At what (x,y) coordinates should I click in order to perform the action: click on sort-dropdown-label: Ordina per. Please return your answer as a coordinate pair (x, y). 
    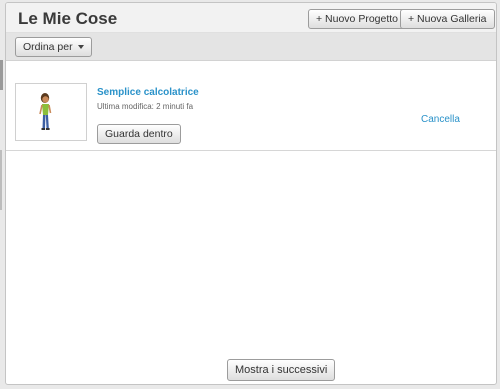
    Looking at the image, I should click on (48, 47).